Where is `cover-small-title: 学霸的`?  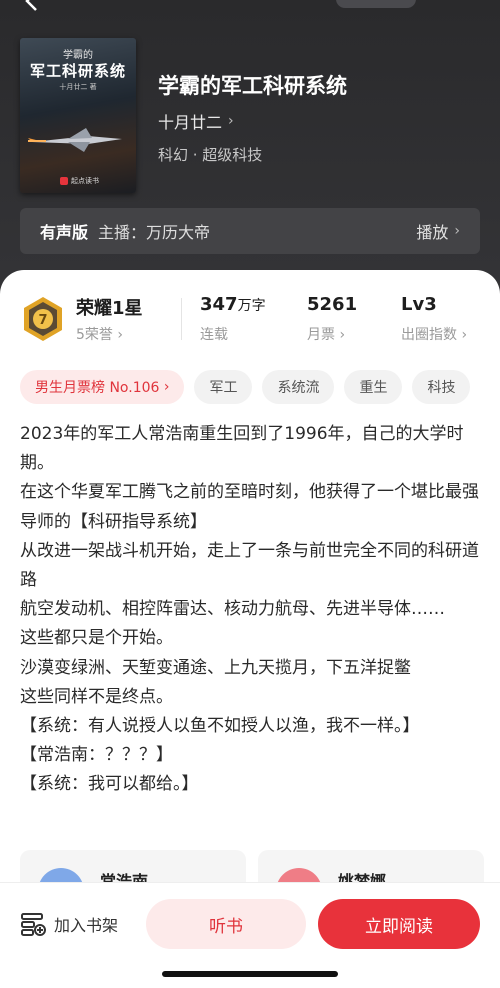 cover-small-title: 学霸的 is located at coordinates (78, 55).